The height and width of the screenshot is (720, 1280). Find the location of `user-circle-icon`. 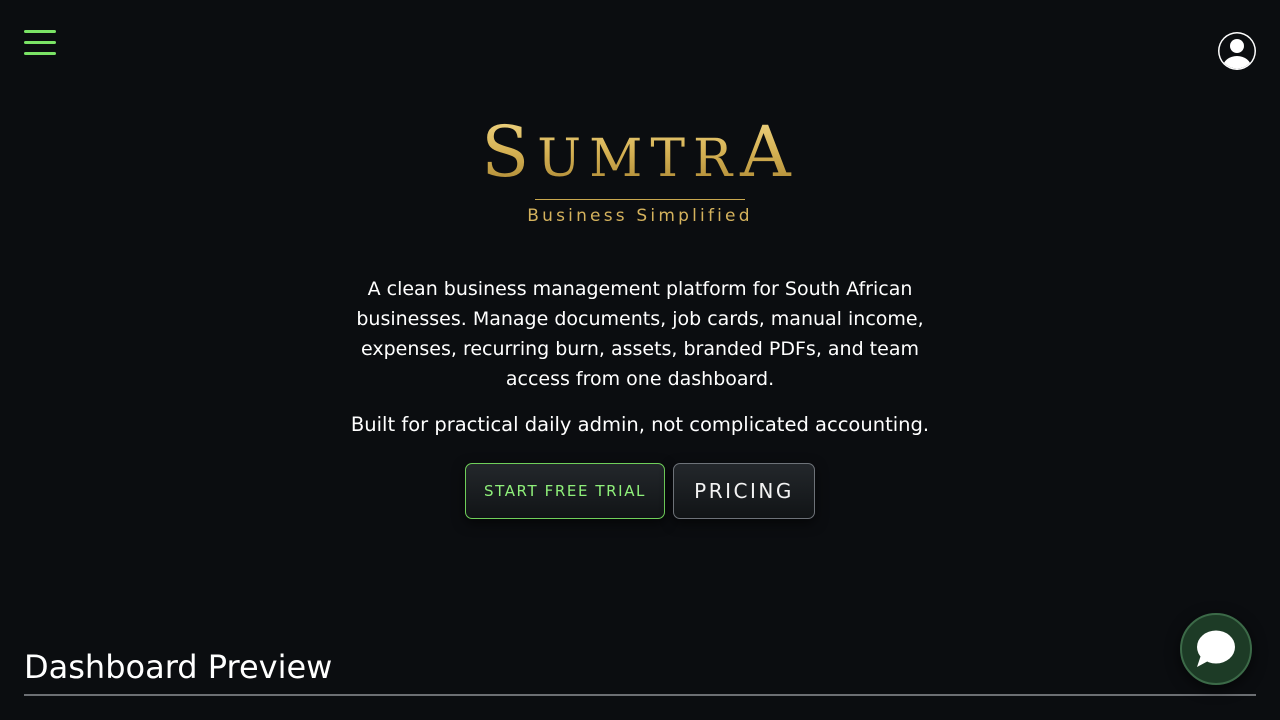

user-circle-icon is located at coordinates (1237, 51).